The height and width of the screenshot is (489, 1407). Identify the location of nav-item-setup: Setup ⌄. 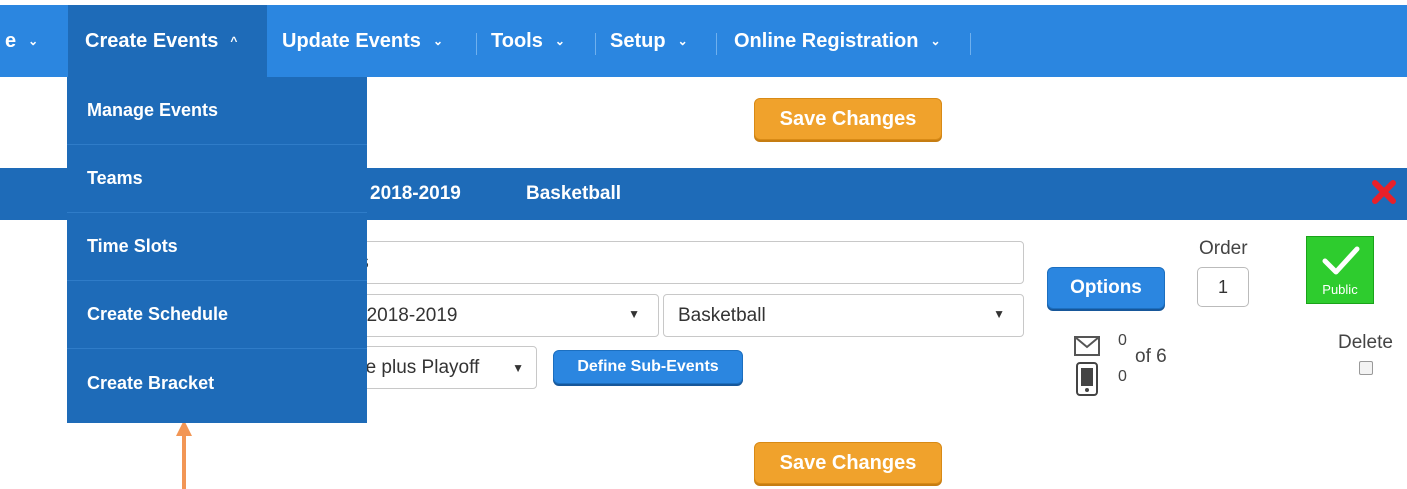
(649, 41).